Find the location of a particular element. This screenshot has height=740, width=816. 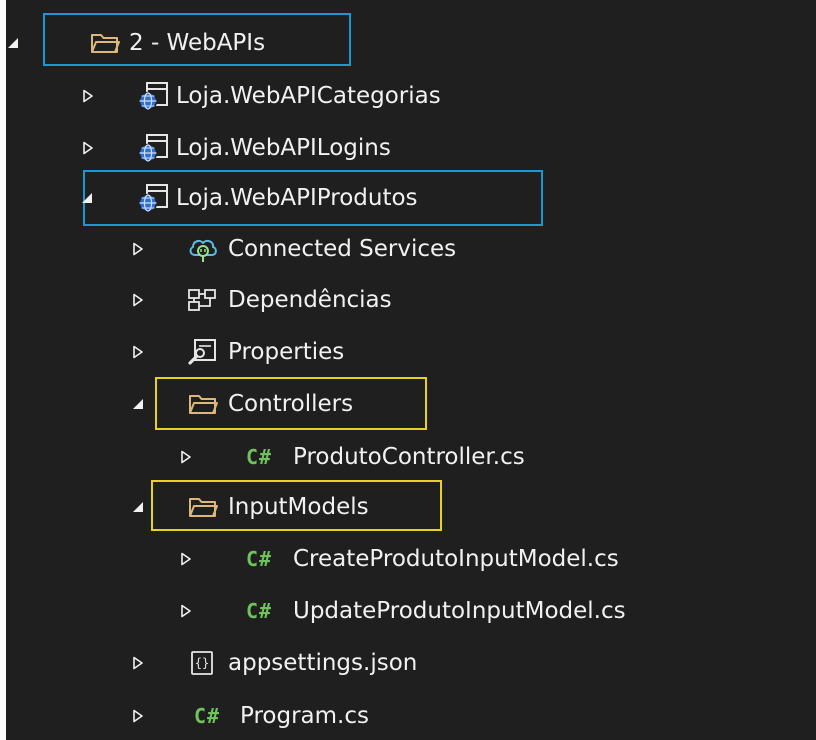

tree-item-folder-inputmodels: InputModels is located at coordinates (411, 507).